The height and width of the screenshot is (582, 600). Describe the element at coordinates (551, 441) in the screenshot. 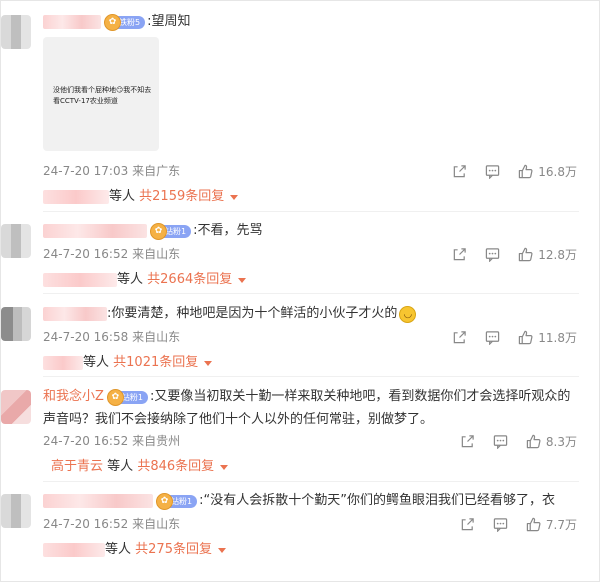

I see `like-button: 8.3万` at that location.